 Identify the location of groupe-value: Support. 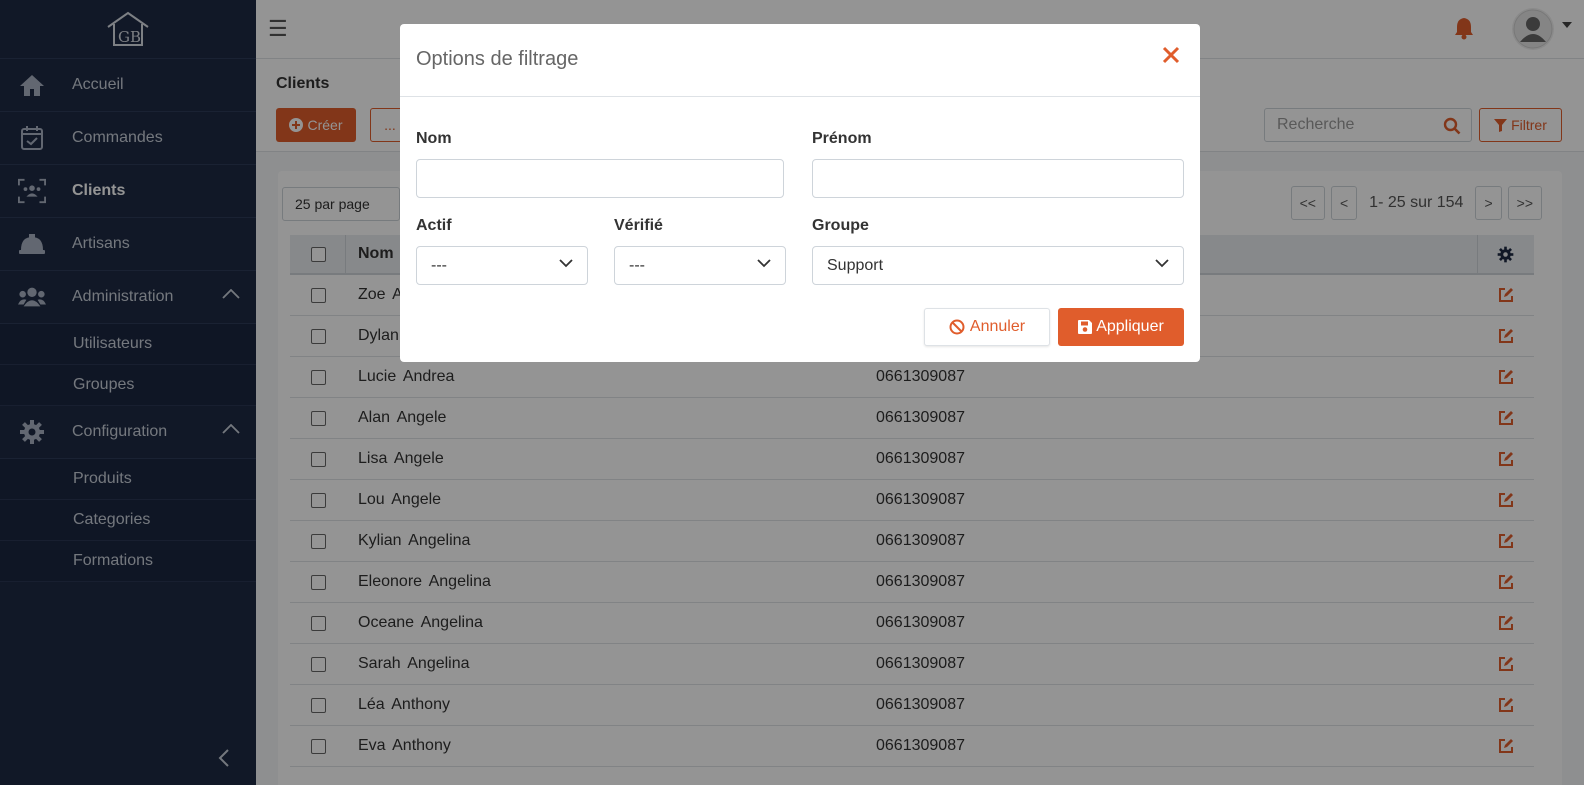
(855, 265).